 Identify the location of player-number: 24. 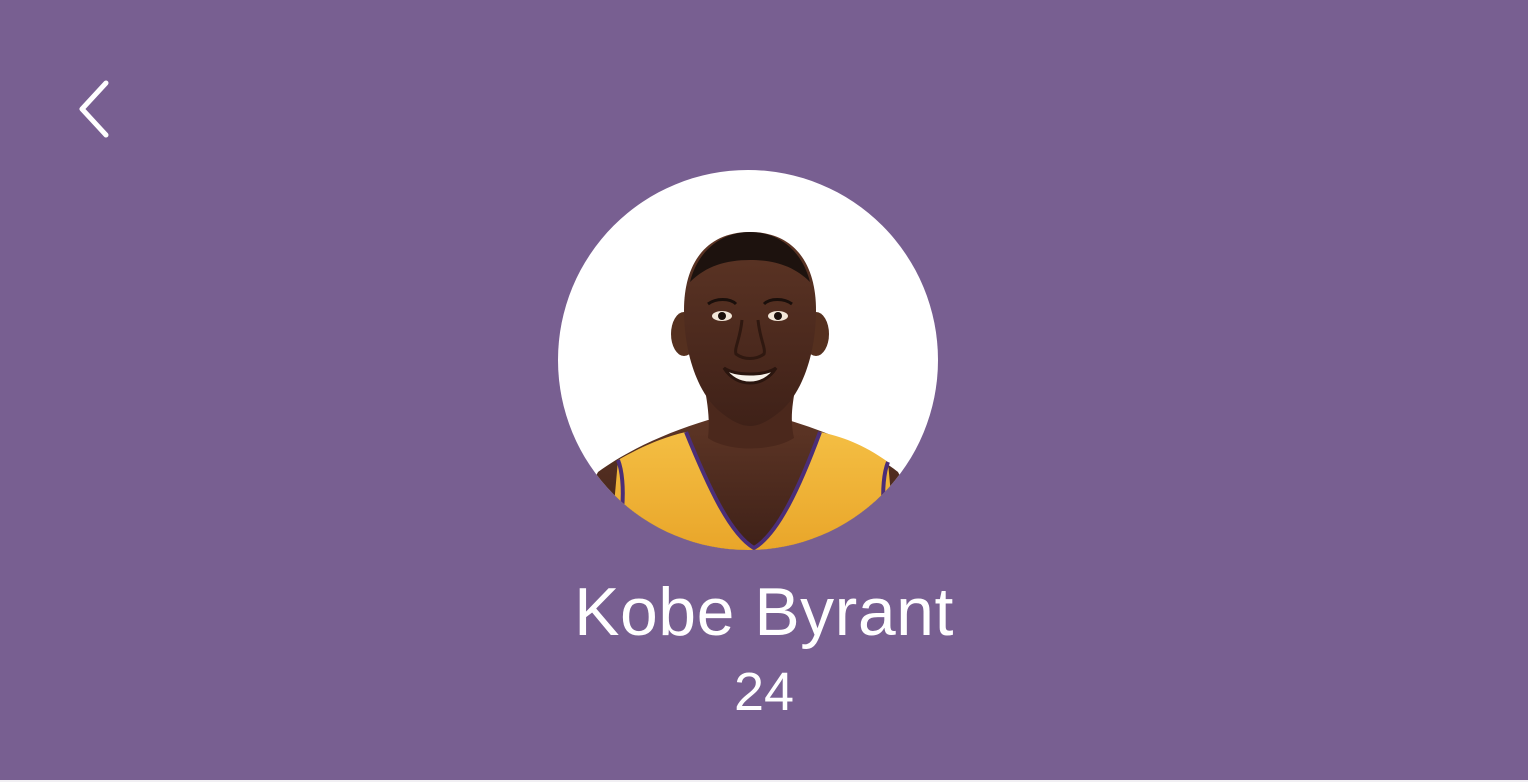
(764, 692).